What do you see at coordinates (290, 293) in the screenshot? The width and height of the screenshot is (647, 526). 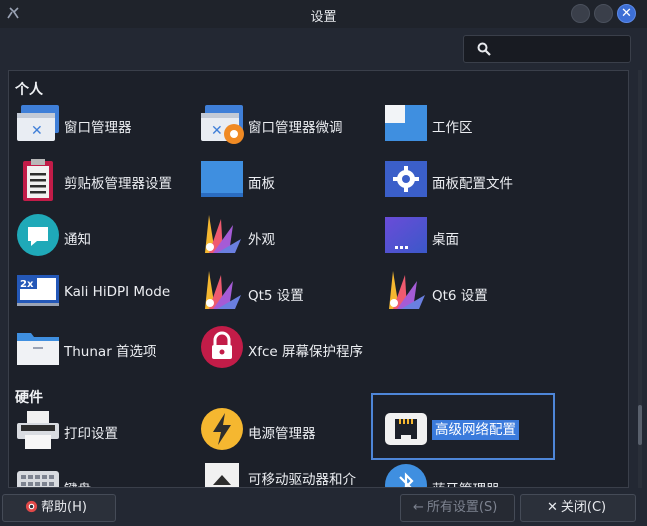 I see `item-qt5-settings: Qt5 设置` at bounding box center [290, 293].